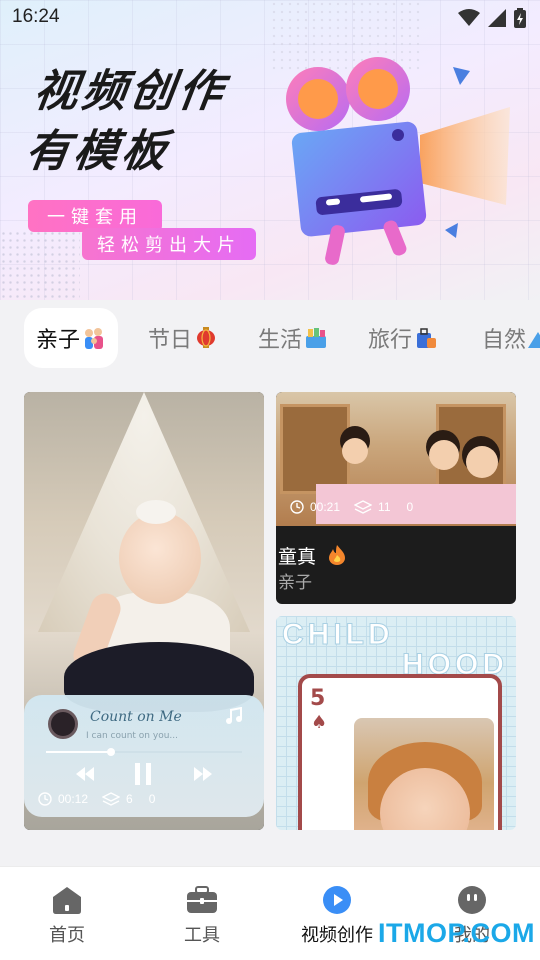 The image size is (540, 960). Describe the element at coordinates (98, 151) in the screenshot. I see `hero-title-line: 有模板` at that location.